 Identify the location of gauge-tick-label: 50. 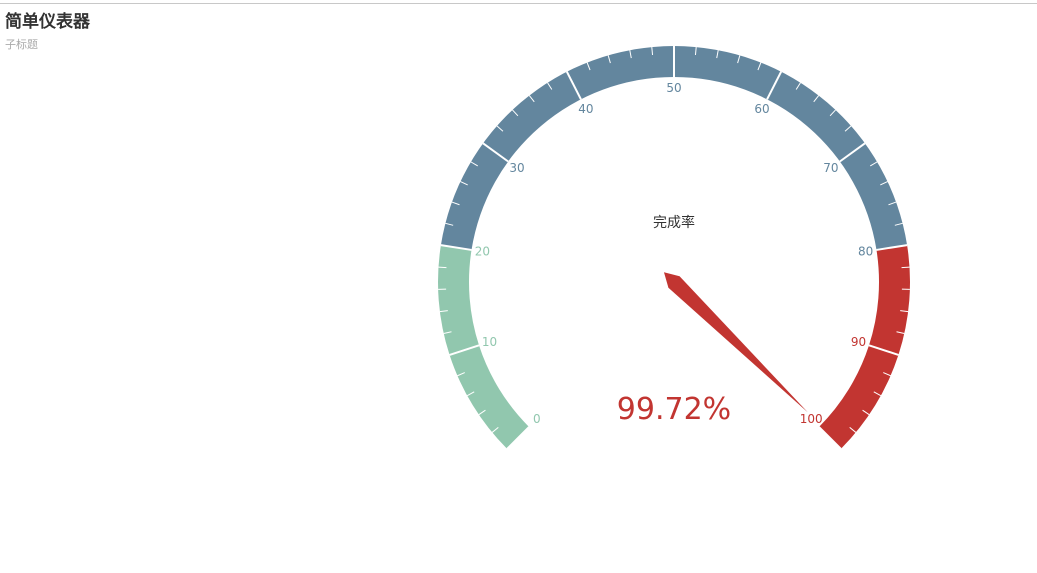
(673, 88).